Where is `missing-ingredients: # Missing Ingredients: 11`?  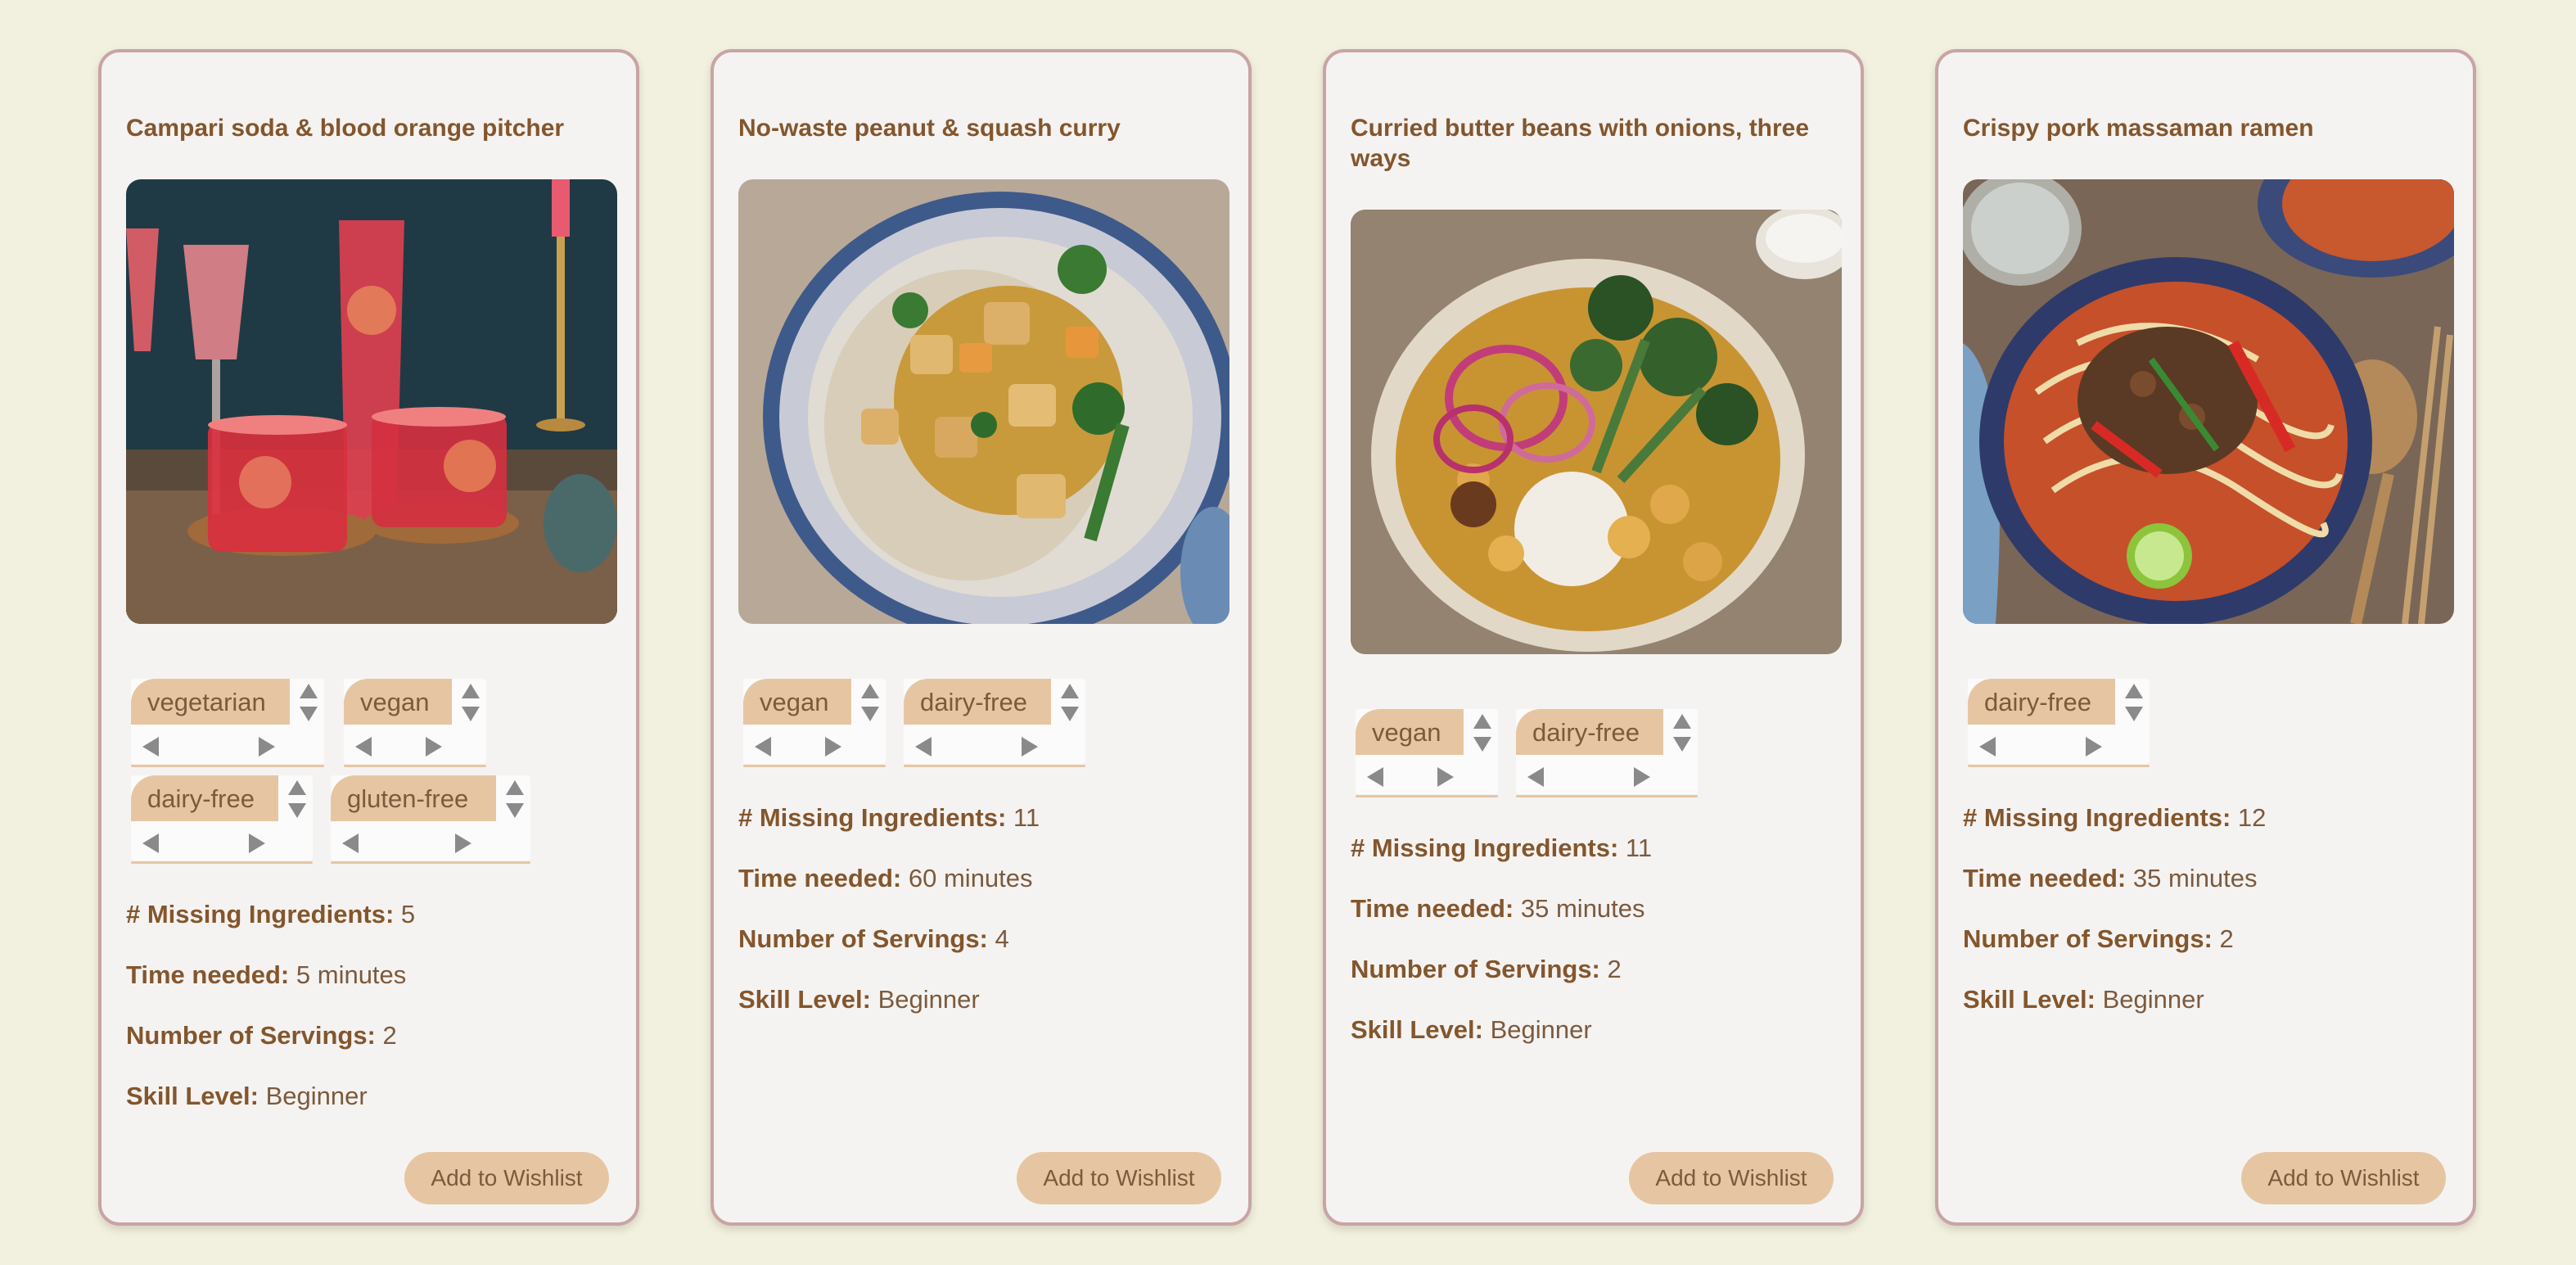 missing-ingredients: # Missing Ingredients: 11 is located at coordinates (1596, 863).